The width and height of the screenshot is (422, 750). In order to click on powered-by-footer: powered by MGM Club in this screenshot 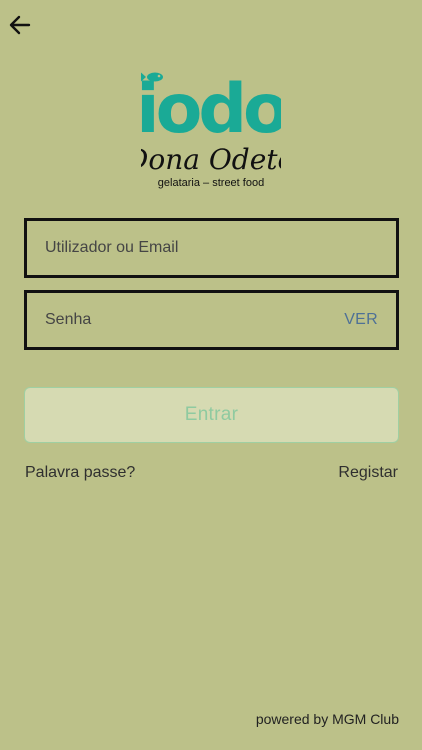, I will do `click(327, 719)`.